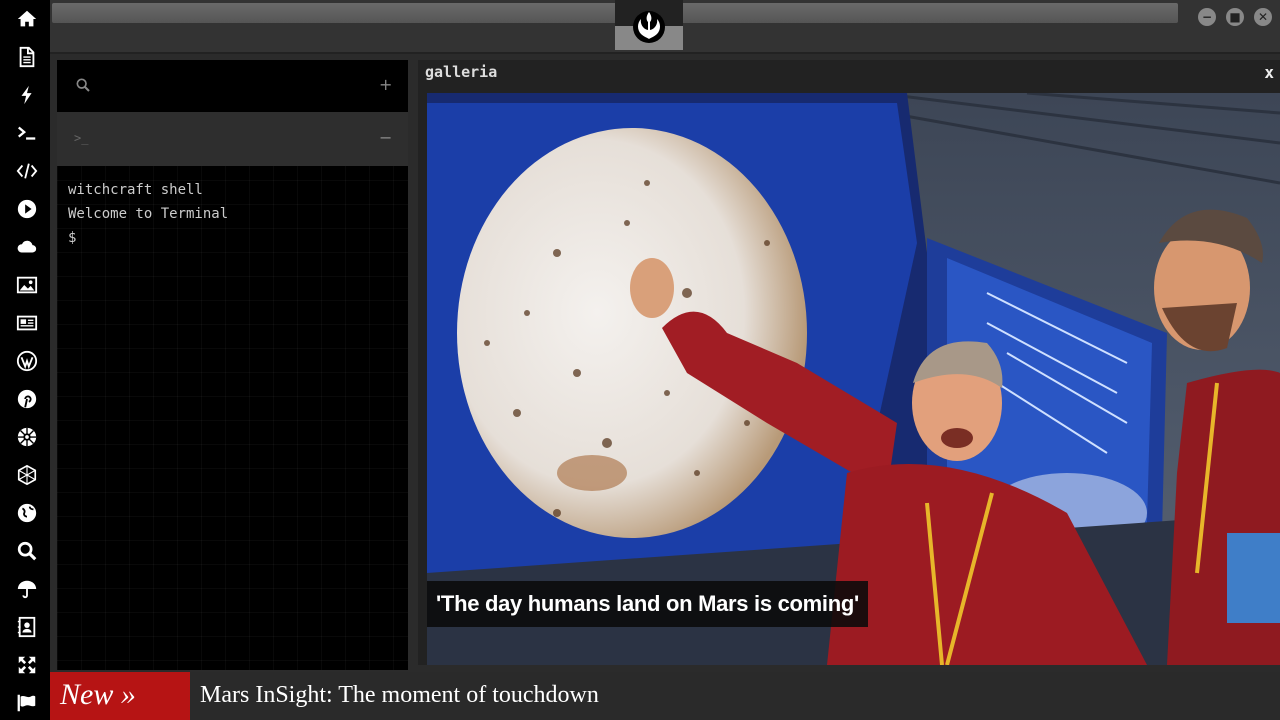 This screenshot has width=1280, height=720. Describe the element at coordinates (27, 703) in the screenshot. I see `flag-icon` at that location.